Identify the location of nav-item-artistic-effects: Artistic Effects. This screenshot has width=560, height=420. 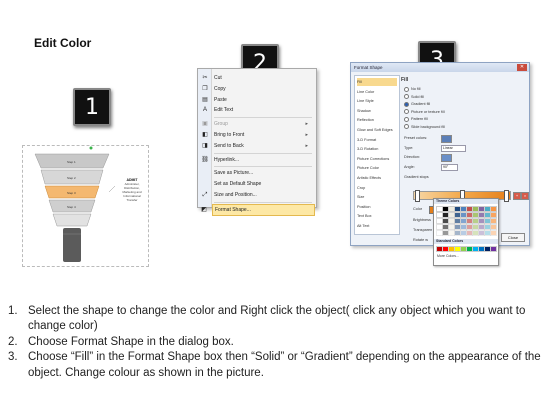
(377, 178).